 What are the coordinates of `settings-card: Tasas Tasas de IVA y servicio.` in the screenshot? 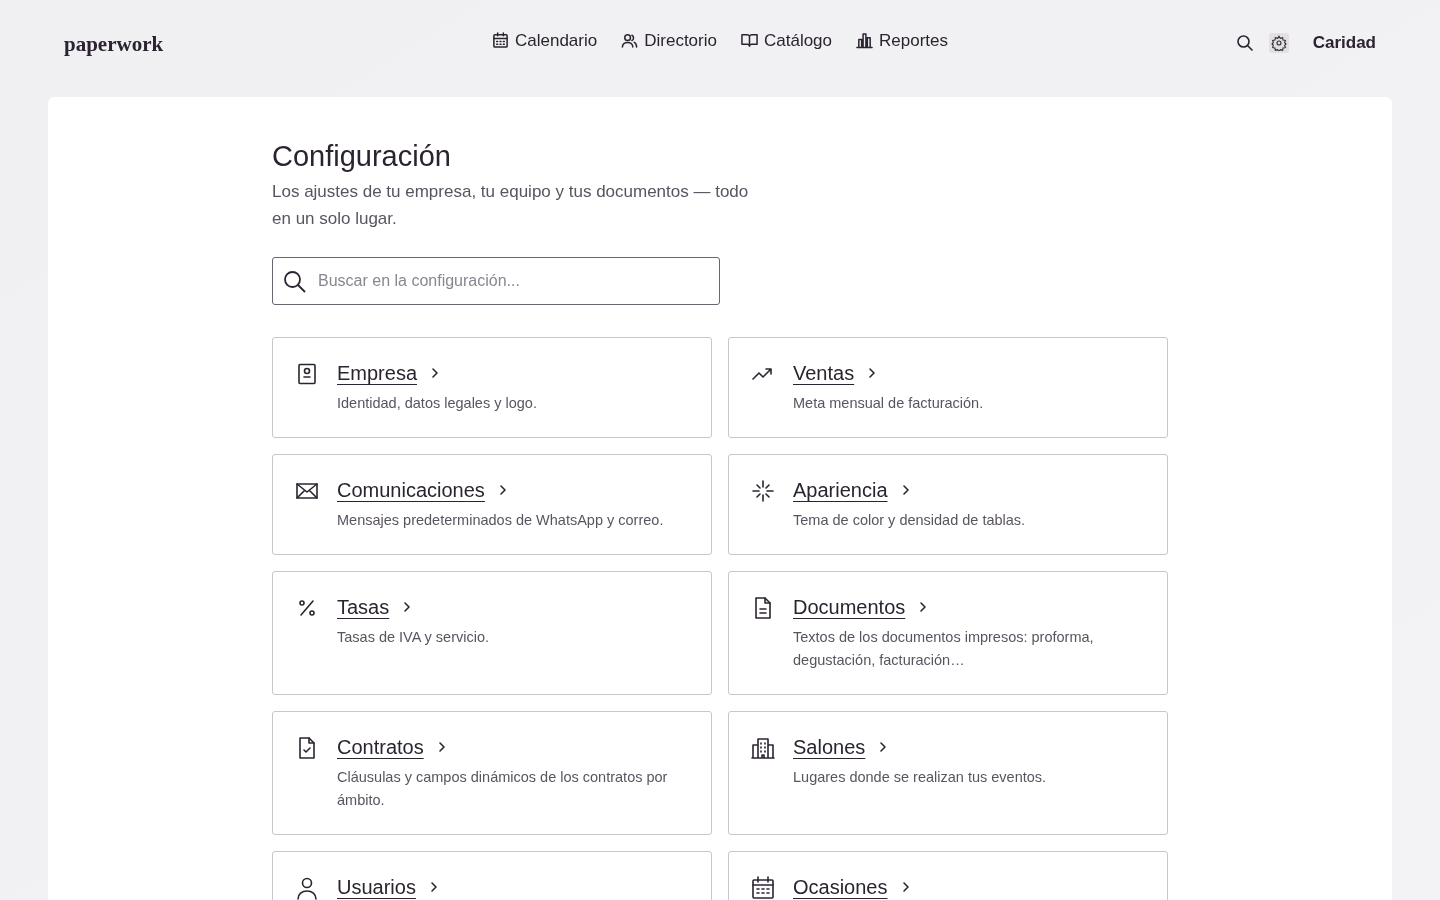 It's located at (492, 633).